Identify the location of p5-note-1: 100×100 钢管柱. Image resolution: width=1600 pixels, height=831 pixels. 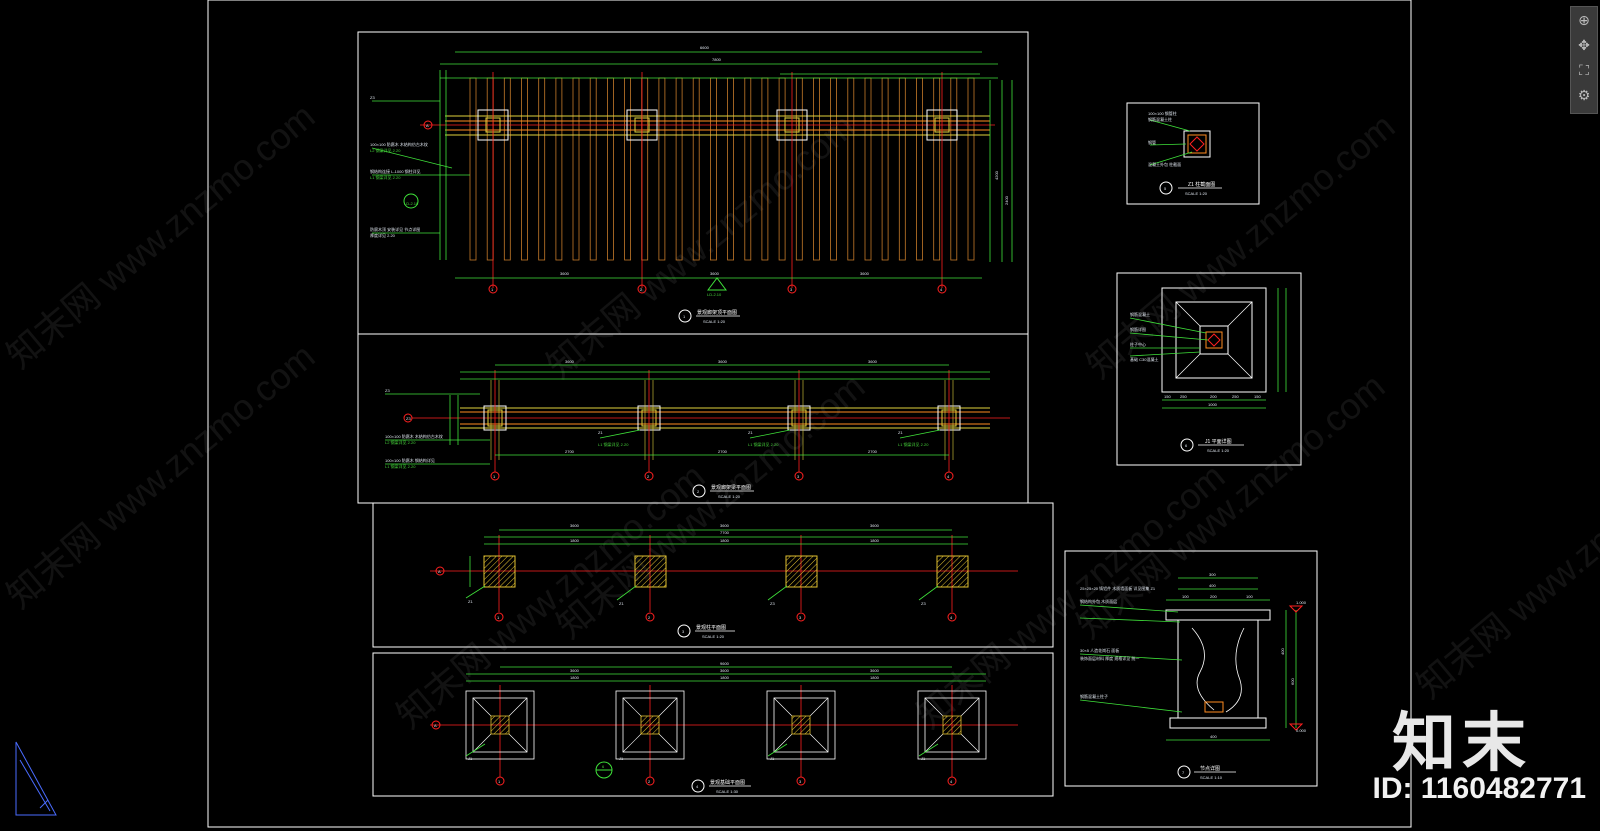
(1162, 113).